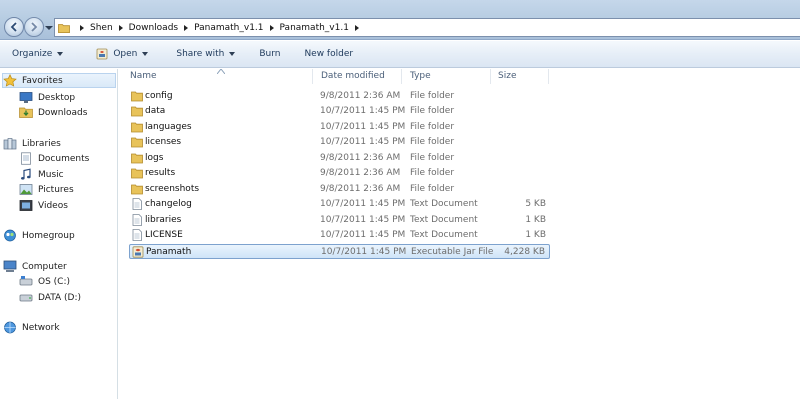  What do you see at coordinates (228, 28) in the screenshot?
I see `breadcrumb-item-panamath-parent: Panamath_v1.1` at bounding box center [228, 28].